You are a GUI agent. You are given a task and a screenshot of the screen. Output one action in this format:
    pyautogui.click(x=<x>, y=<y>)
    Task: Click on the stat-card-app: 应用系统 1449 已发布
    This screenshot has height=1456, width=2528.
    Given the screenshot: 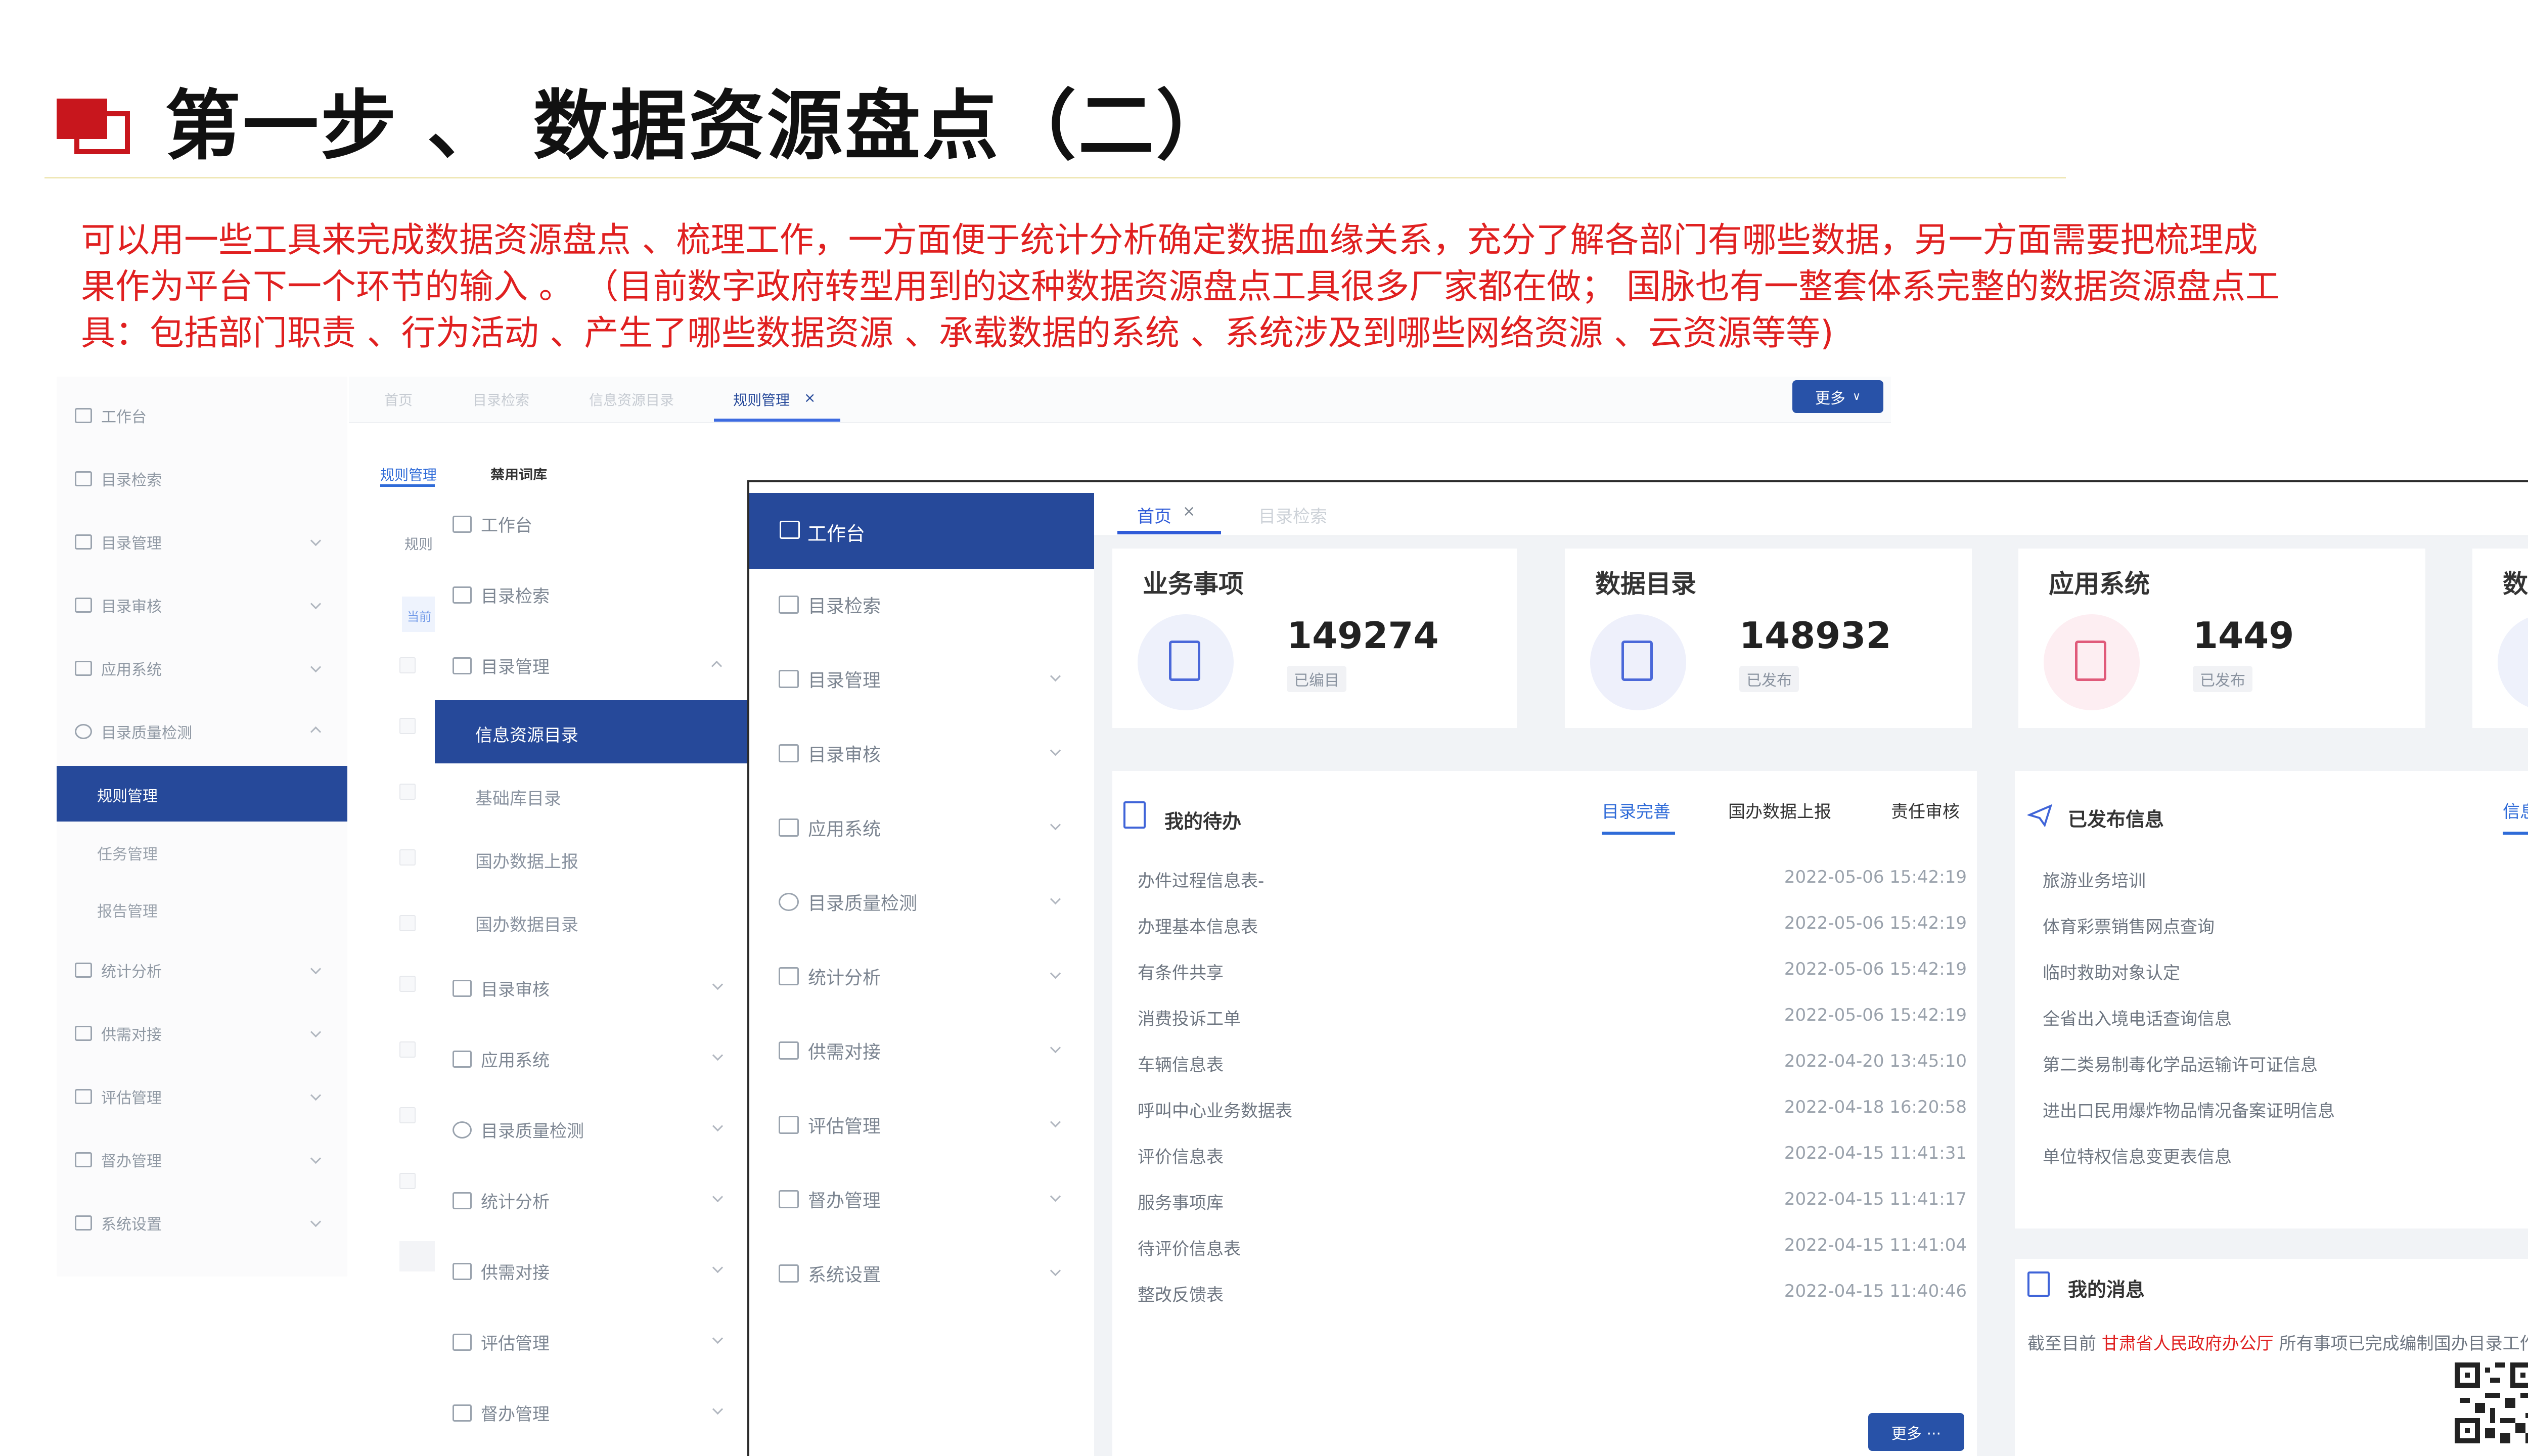 What is the action you would take?
    pyautogui.click(x=2222, y=638)
    